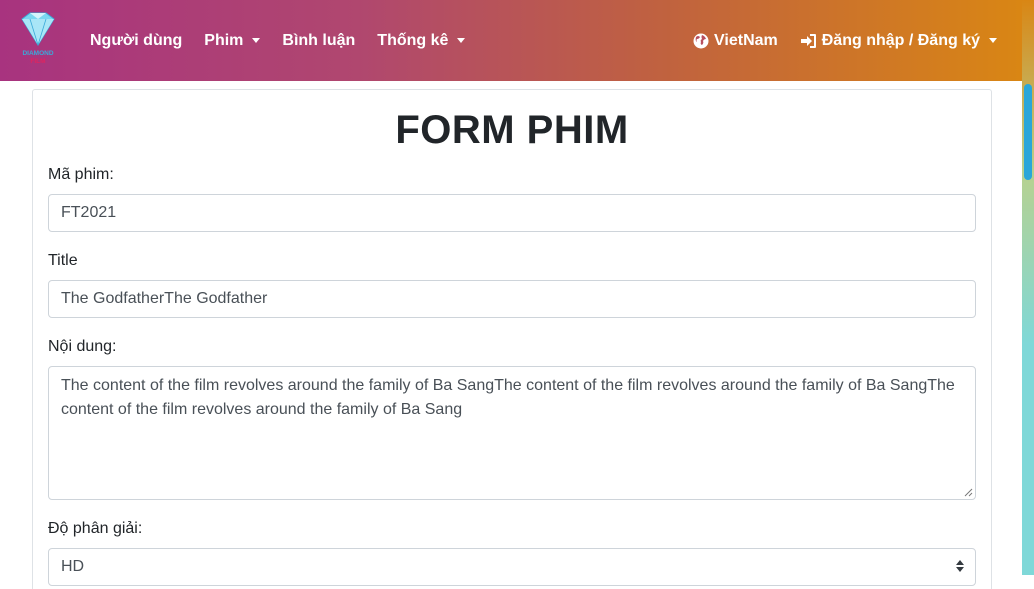  I want to click on scrollbar-thumb, so click(1028, 132).